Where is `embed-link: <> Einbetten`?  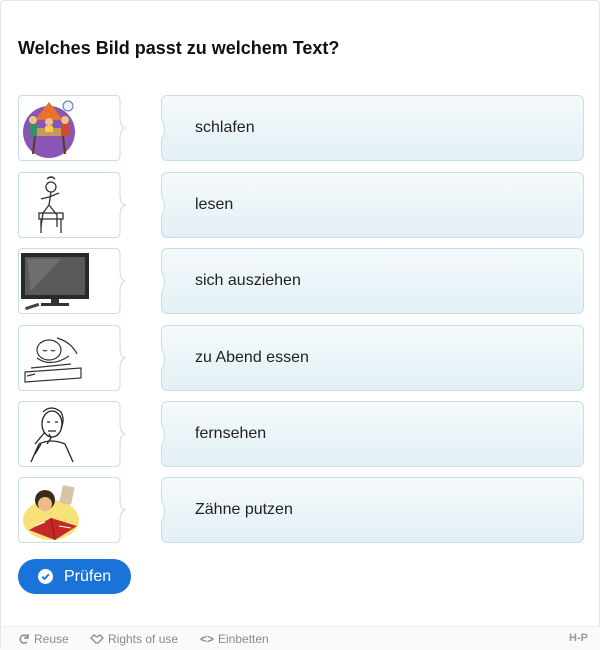 embed-link: <> Einbetten is located at coordinates (234, 639).